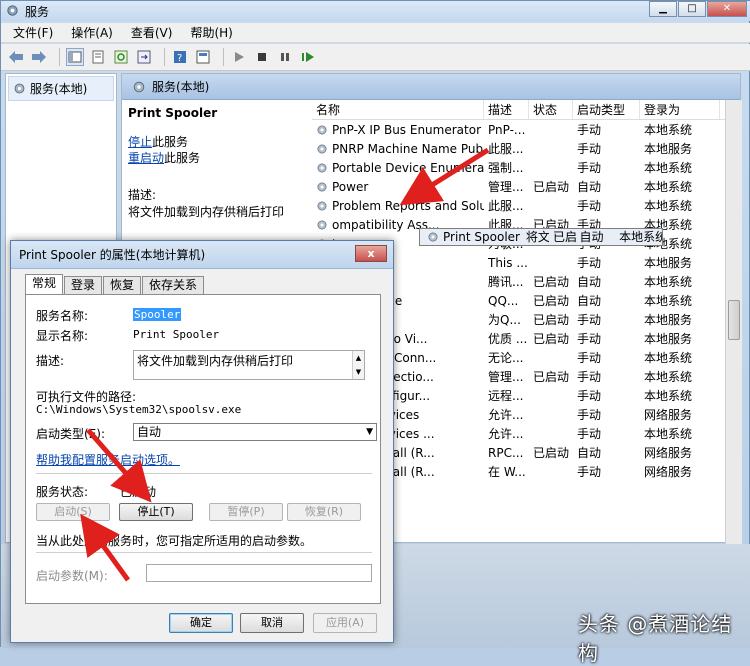 This screenshot has width=750, height=666. Describe the element at coordinates (371, 253) in the screenshot. I see `dialog-close-button: x` at that location.